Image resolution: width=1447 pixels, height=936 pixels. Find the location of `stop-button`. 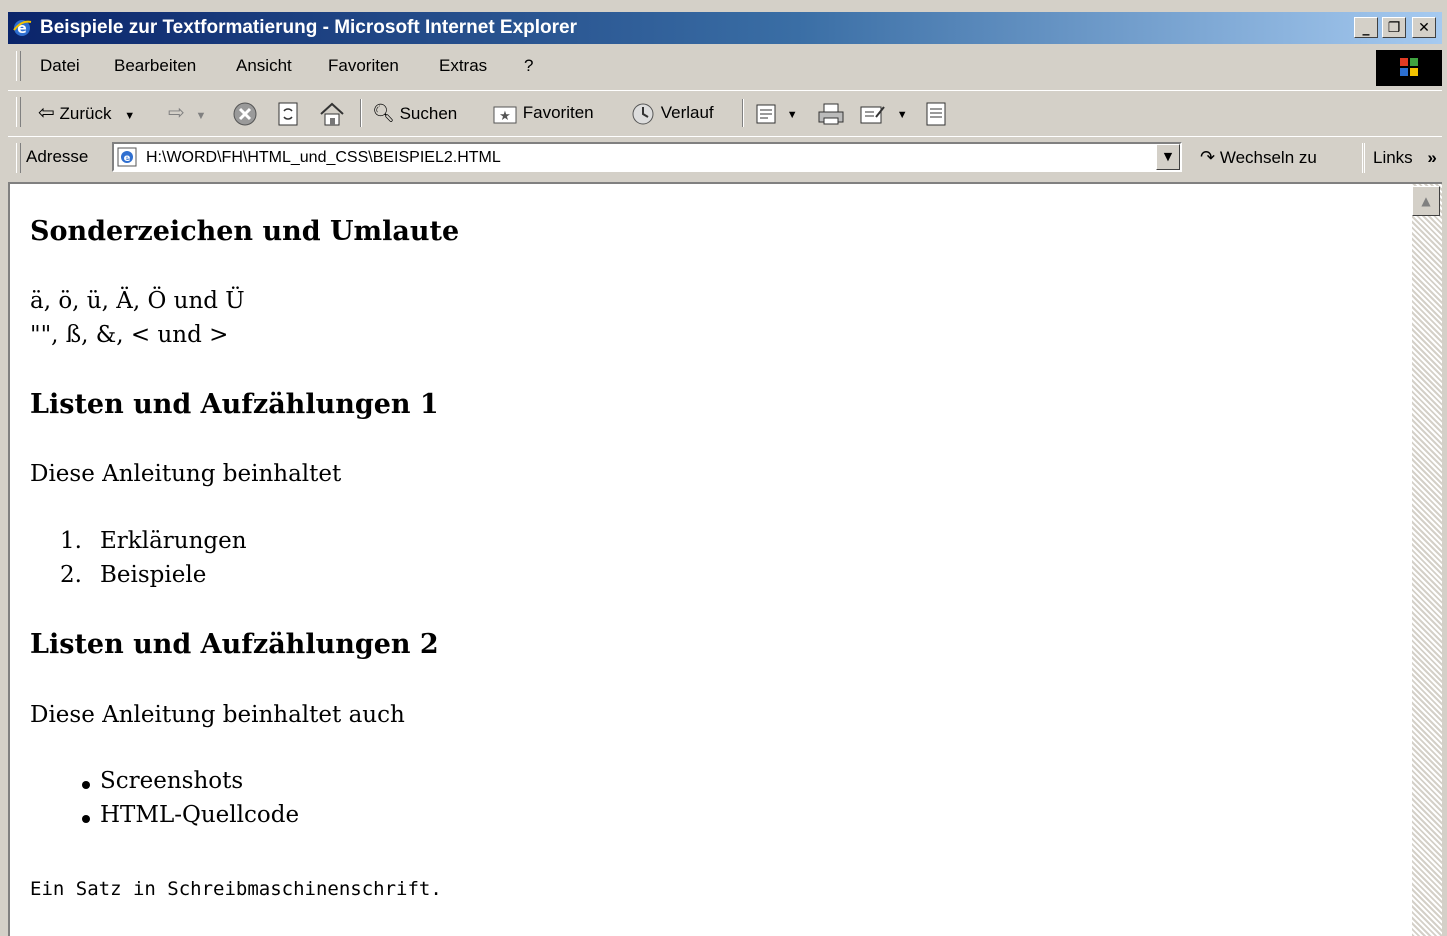

stop-button is located at coordinates (245, 113).